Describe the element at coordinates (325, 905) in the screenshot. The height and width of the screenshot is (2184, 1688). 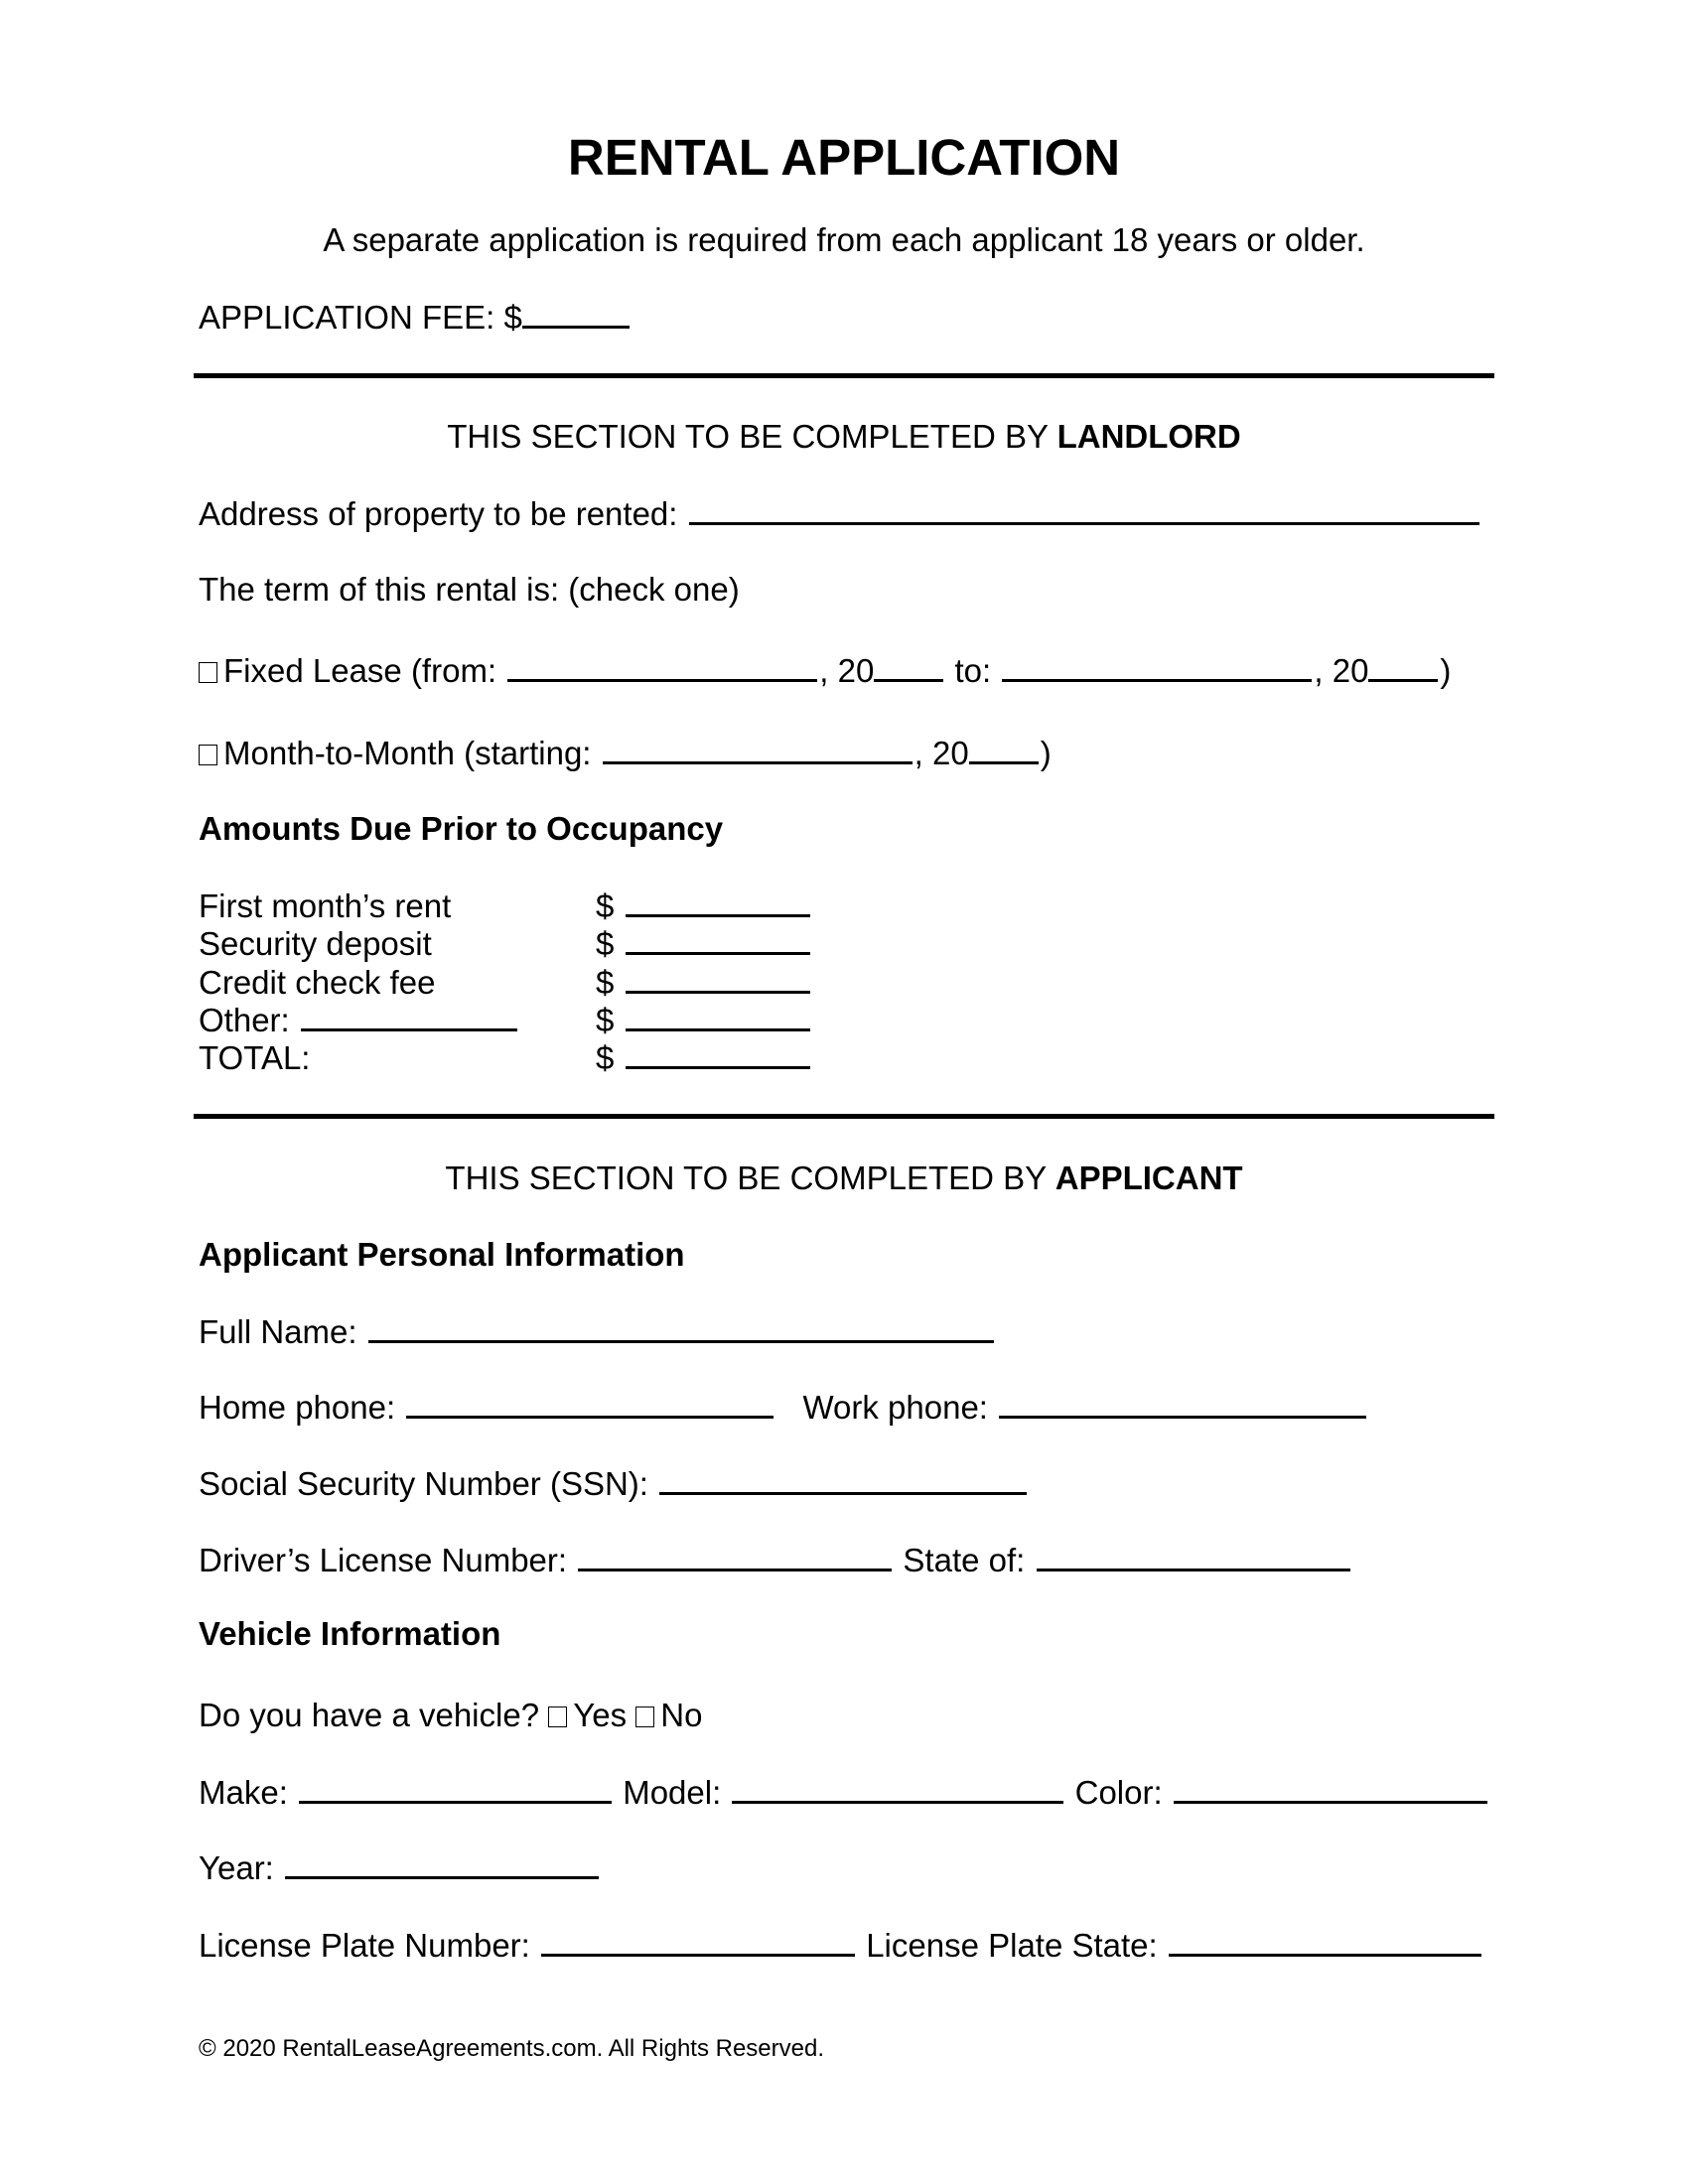
I see `amount-label: First month’s rent` at that location.